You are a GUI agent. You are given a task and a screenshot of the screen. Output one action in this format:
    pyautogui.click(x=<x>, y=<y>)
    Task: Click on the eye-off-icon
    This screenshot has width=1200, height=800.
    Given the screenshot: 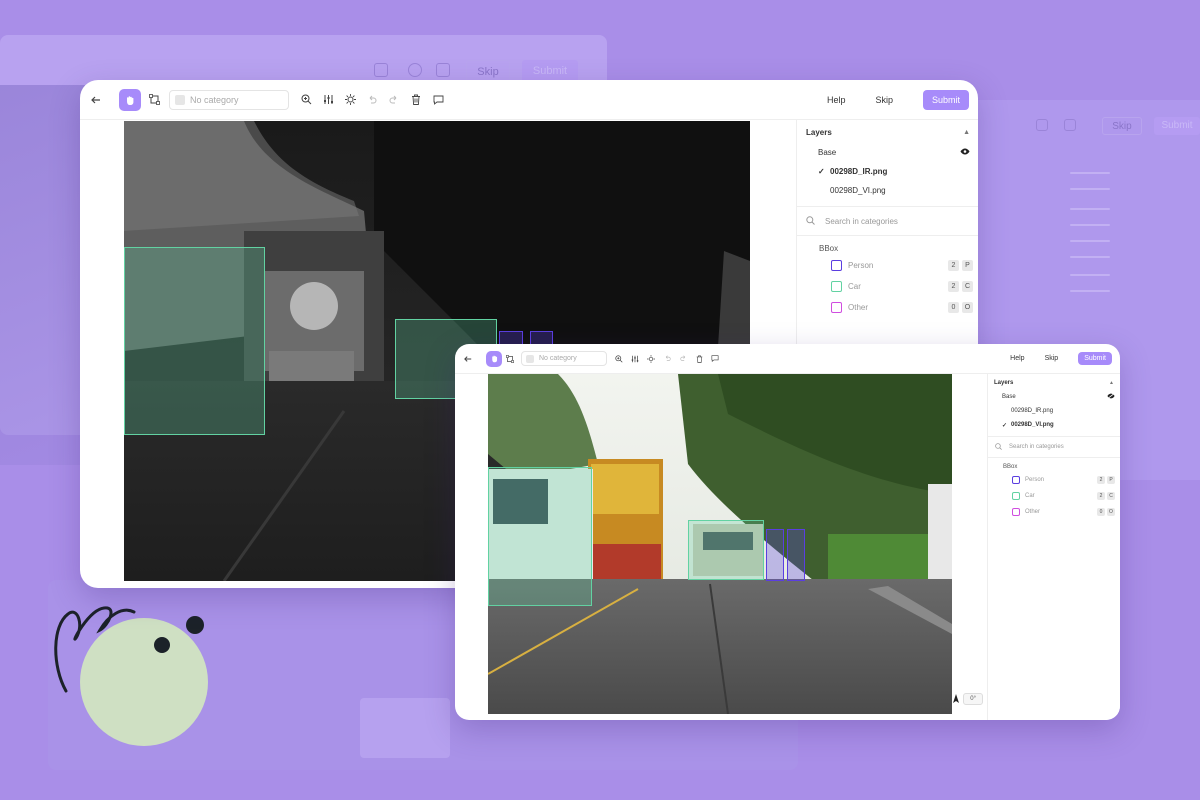 What is the action you would take?
    pyautogui.click(x=1111, y=397)
    